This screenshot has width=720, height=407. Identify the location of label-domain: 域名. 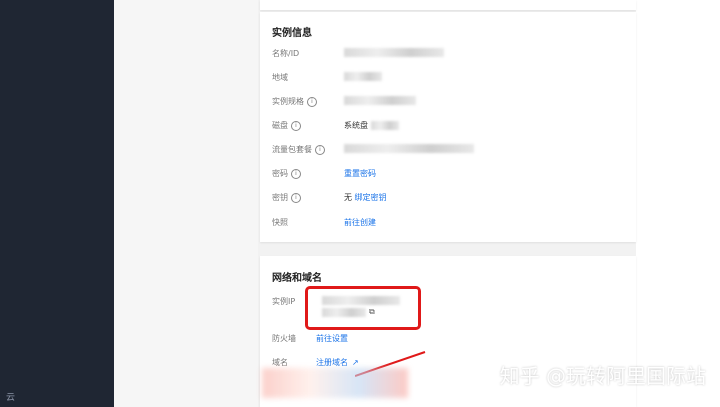
(280, 362).